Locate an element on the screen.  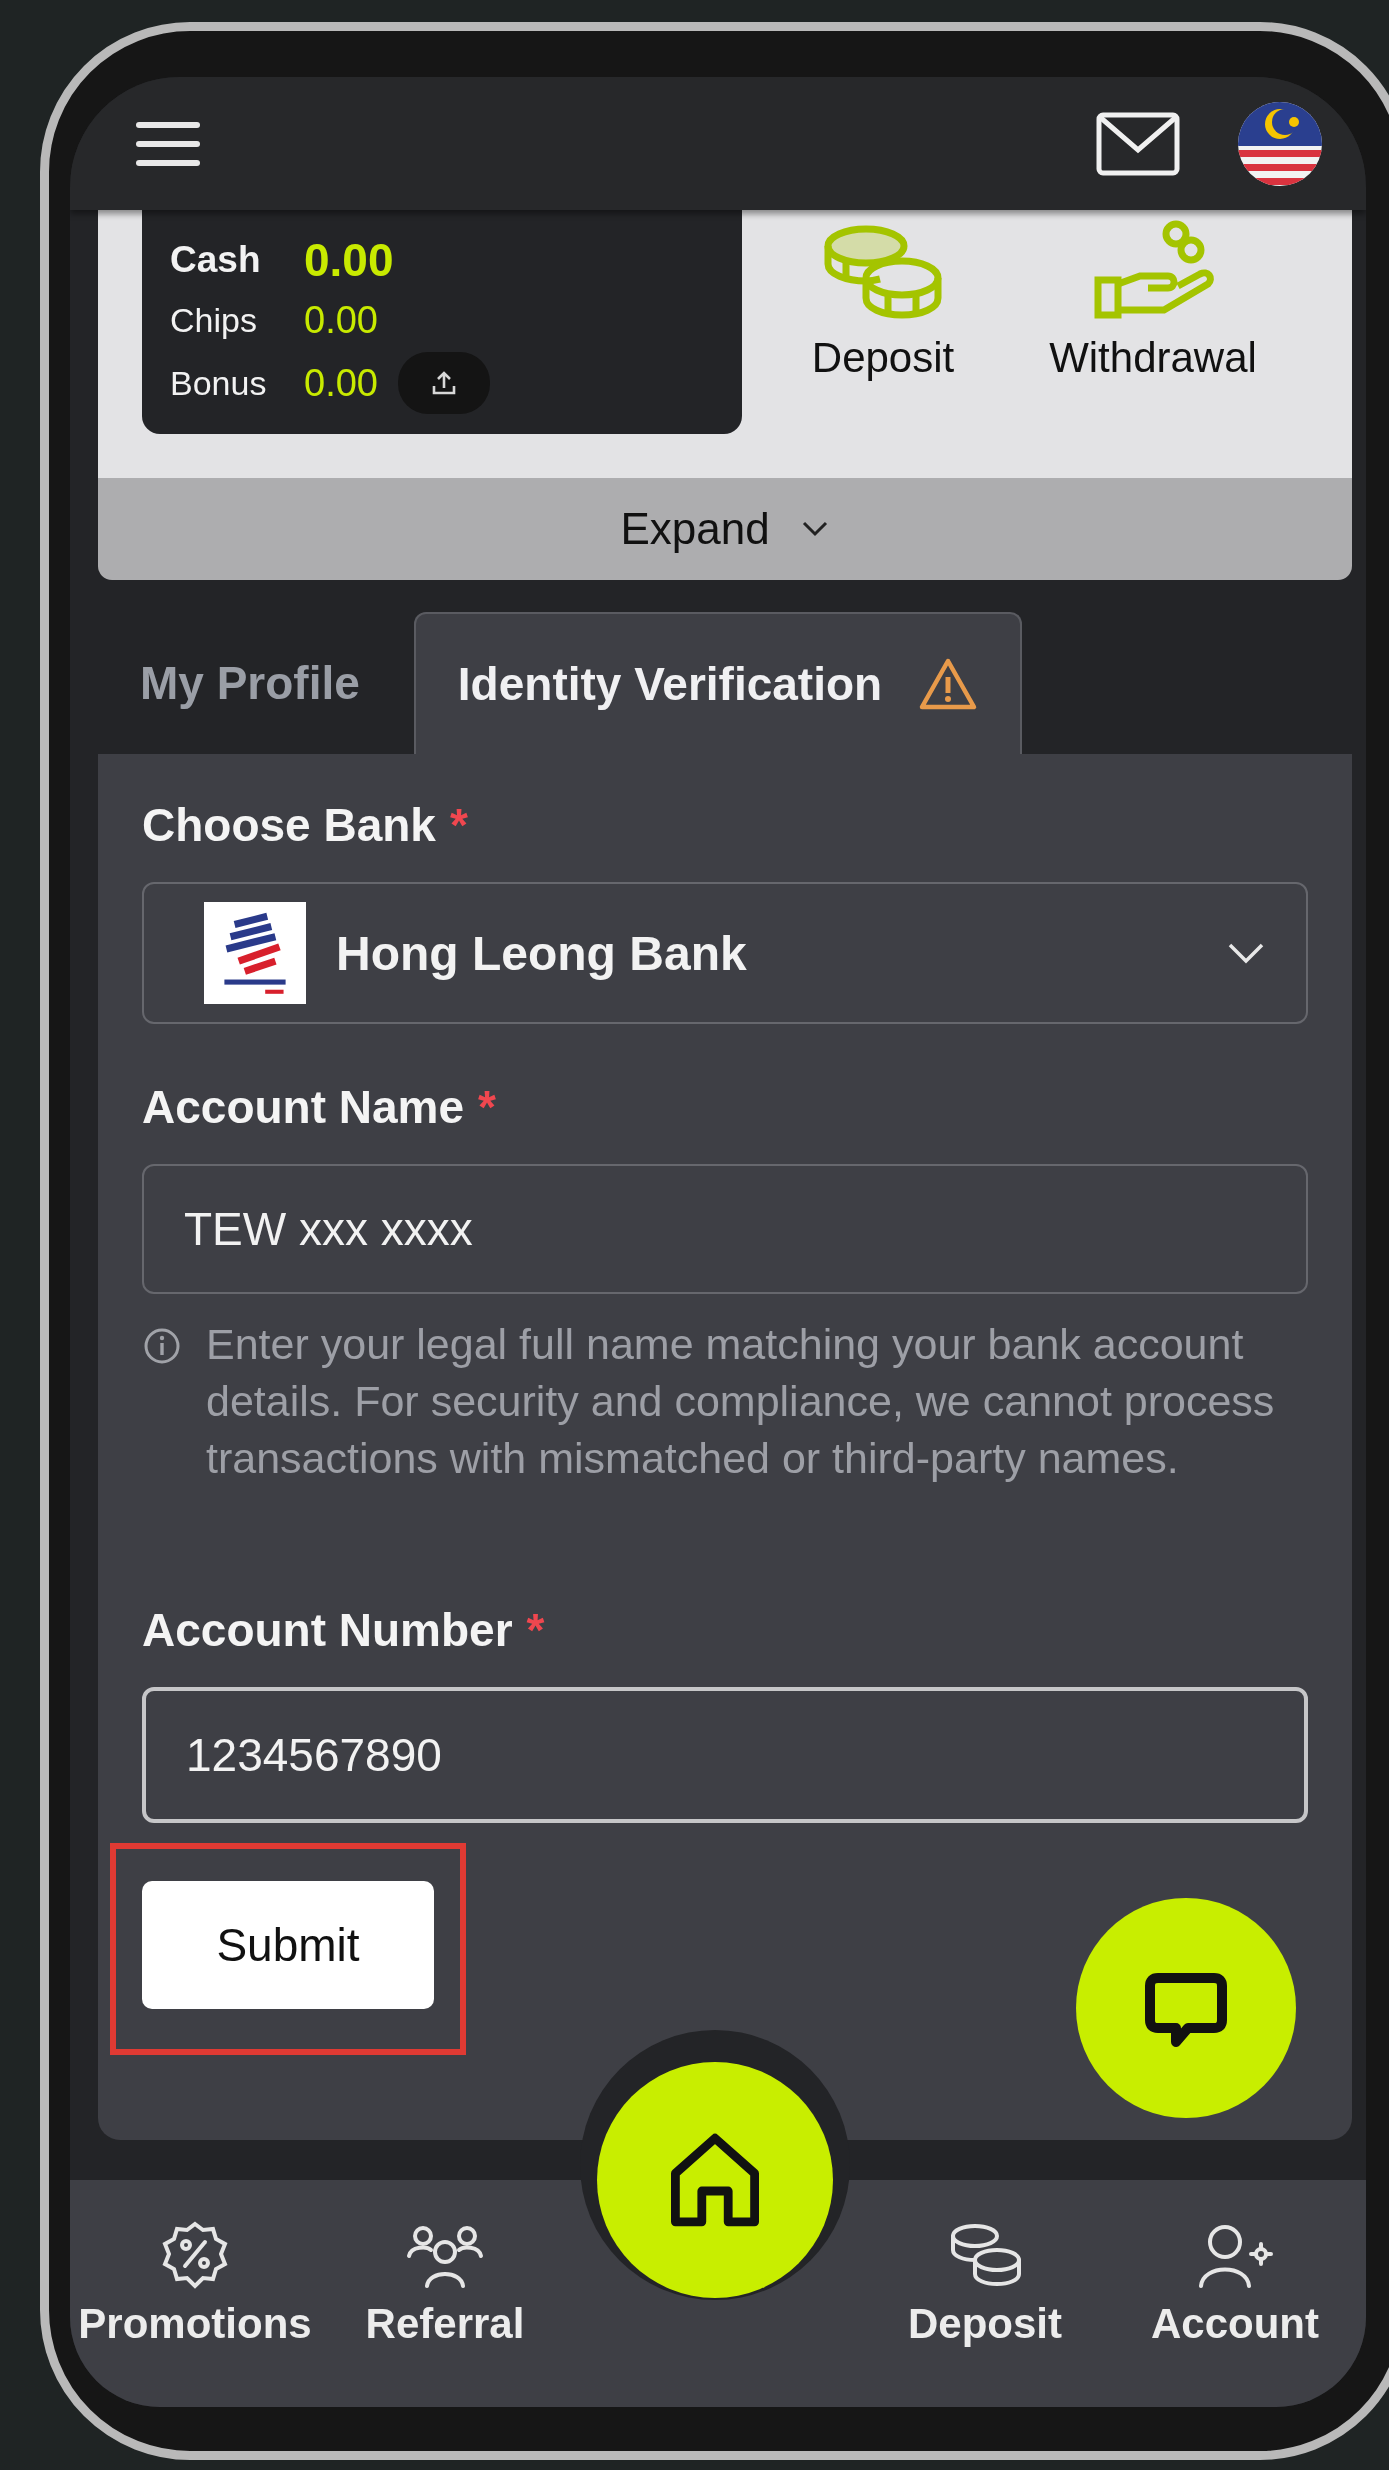
bank-logo-icon is located at coordinates (255, 953).